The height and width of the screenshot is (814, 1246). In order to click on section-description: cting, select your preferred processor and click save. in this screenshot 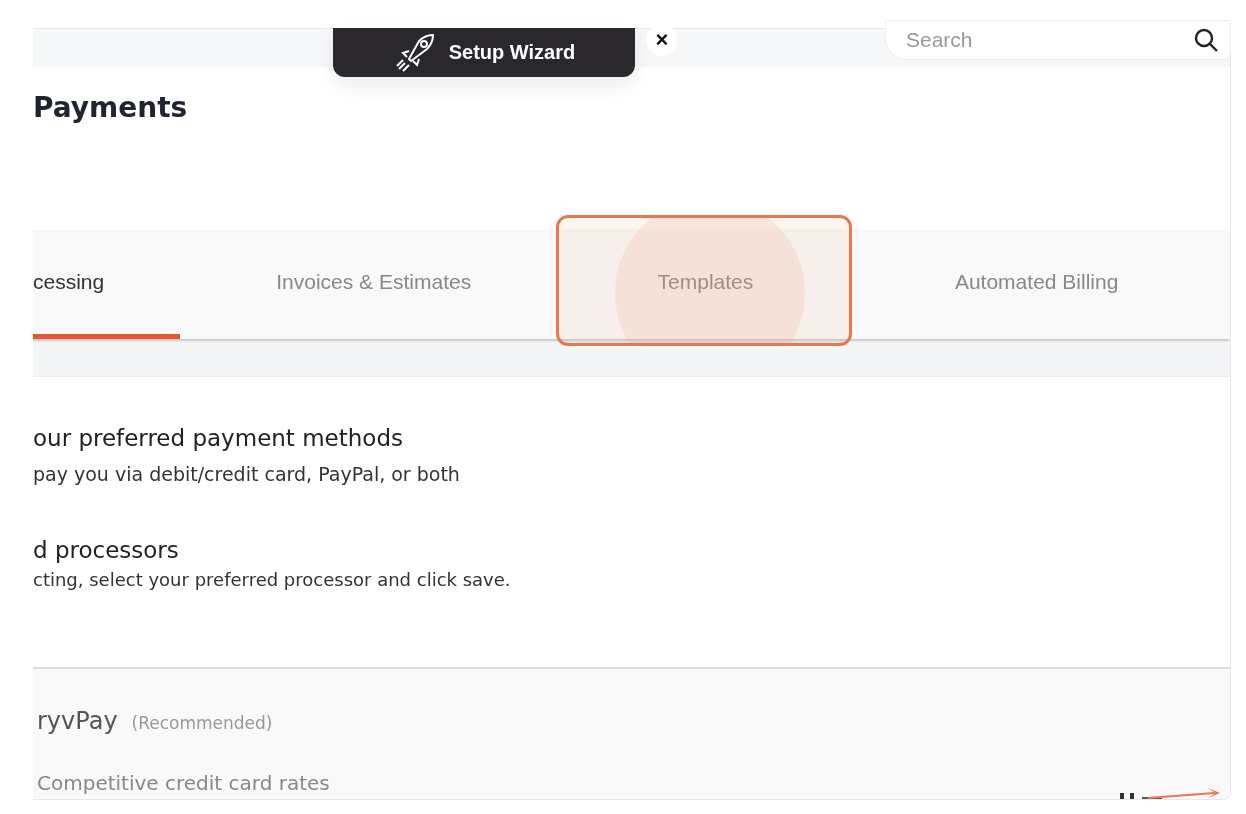, I will do `click(272, 579)`.